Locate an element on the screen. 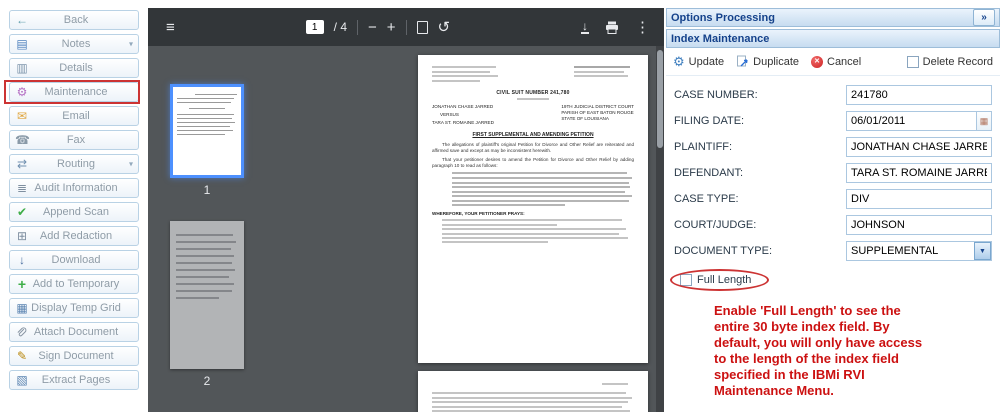 The image size is (1000, 412). sidebar-item-fax: ☎ Fax is located at coordinates (74, 140).